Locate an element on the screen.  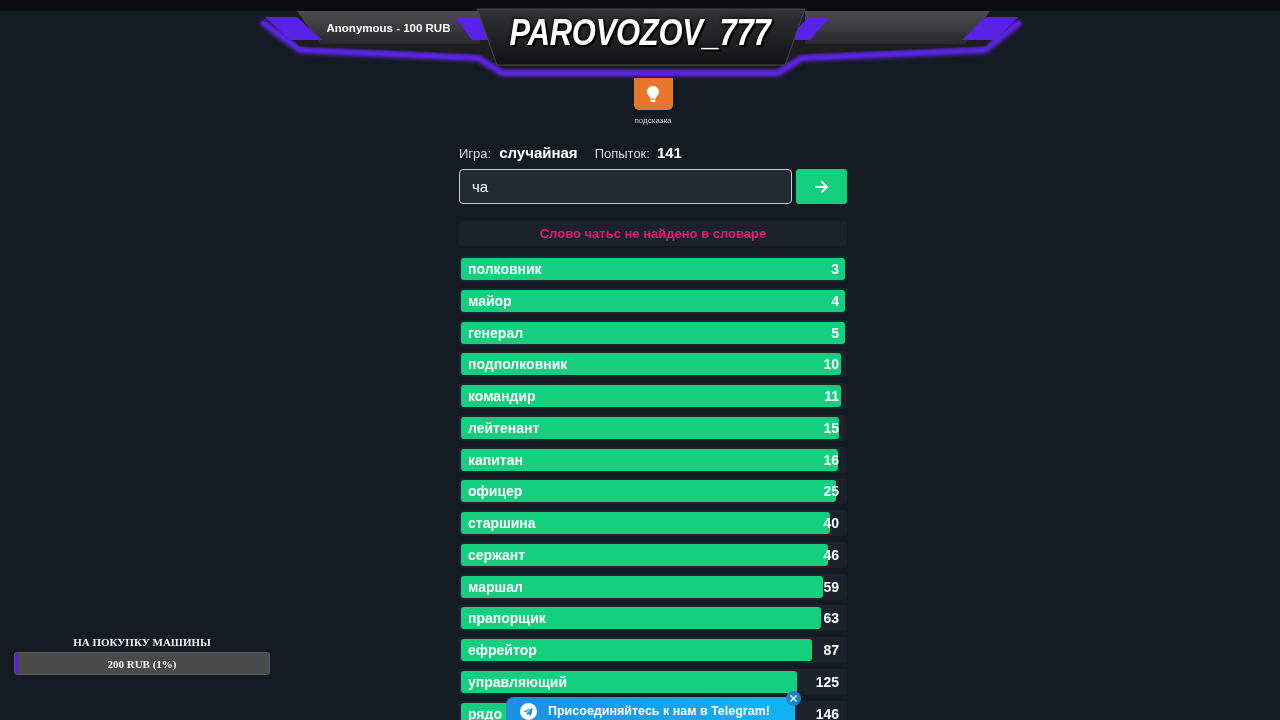
guess-rank: 4 is located at coordinates (835, 300).